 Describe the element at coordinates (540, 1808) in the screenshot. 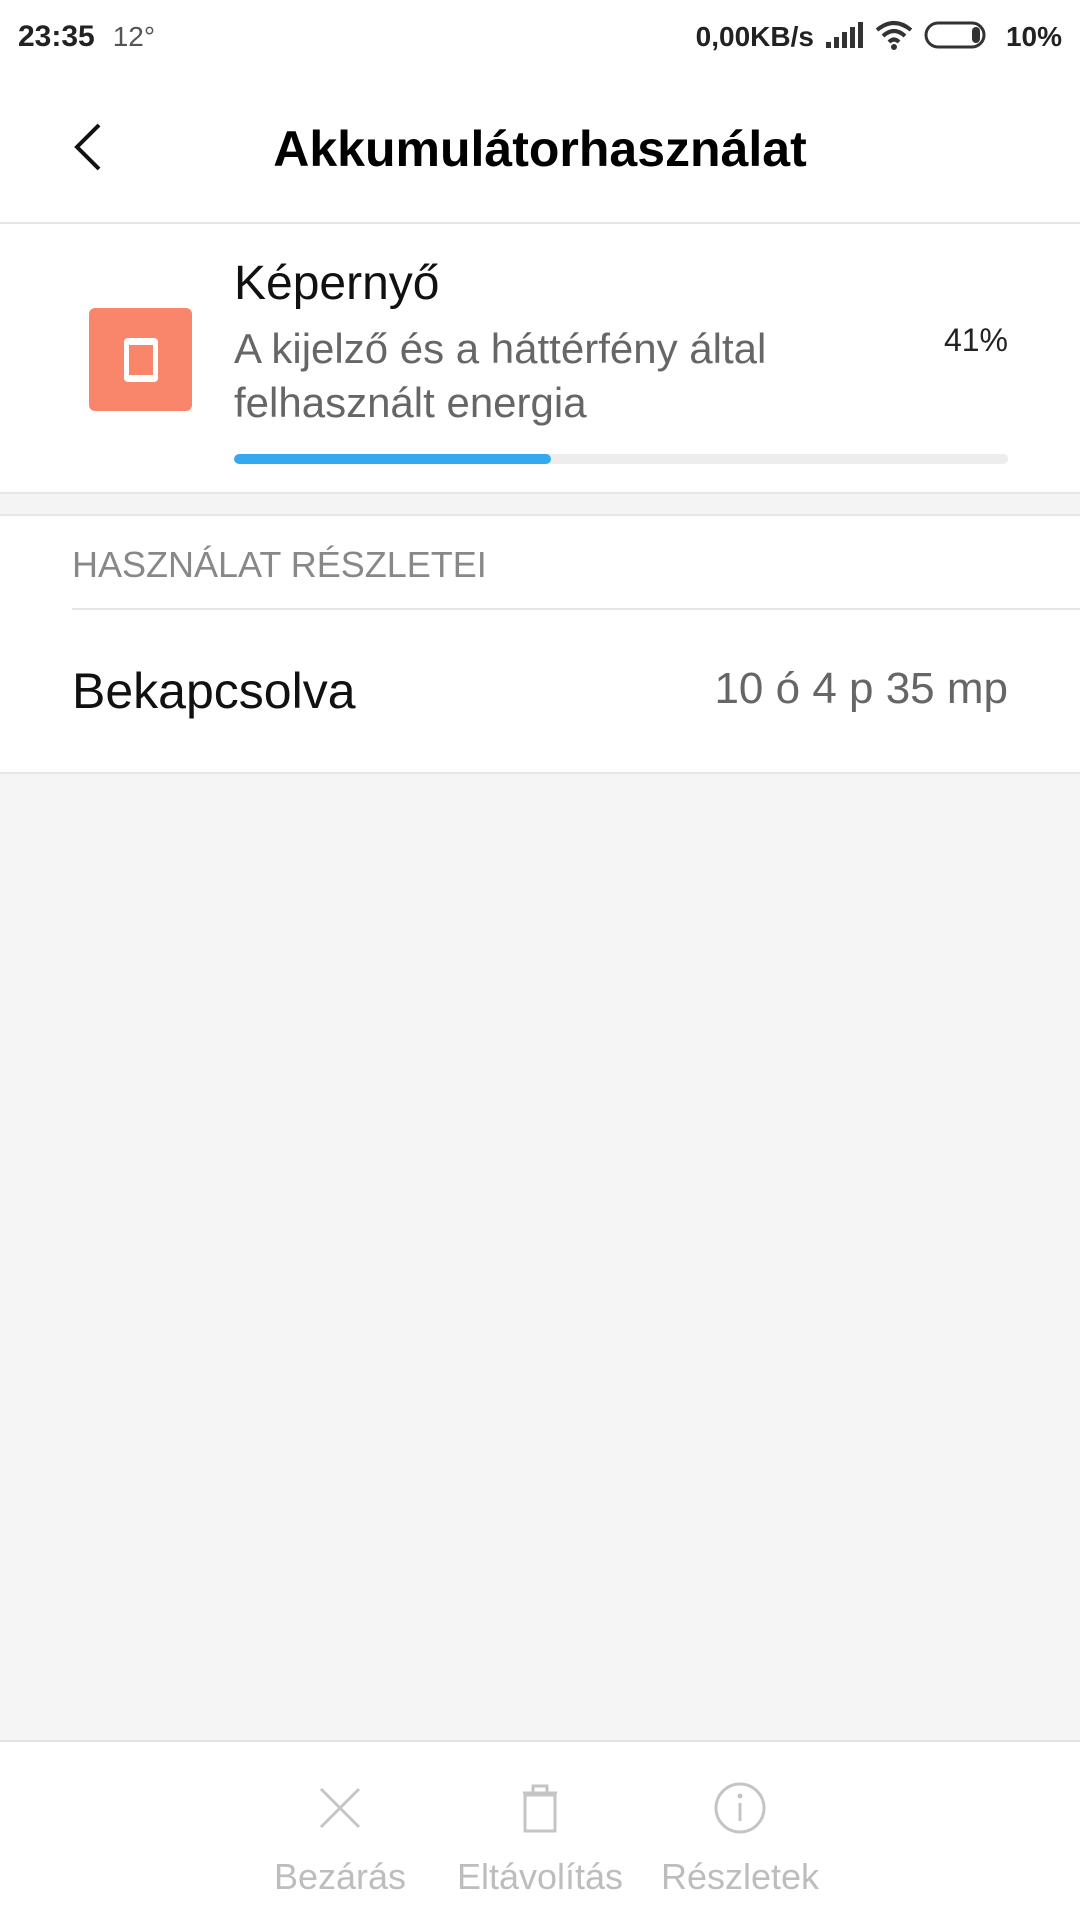

I see `trash-icon` at that location.